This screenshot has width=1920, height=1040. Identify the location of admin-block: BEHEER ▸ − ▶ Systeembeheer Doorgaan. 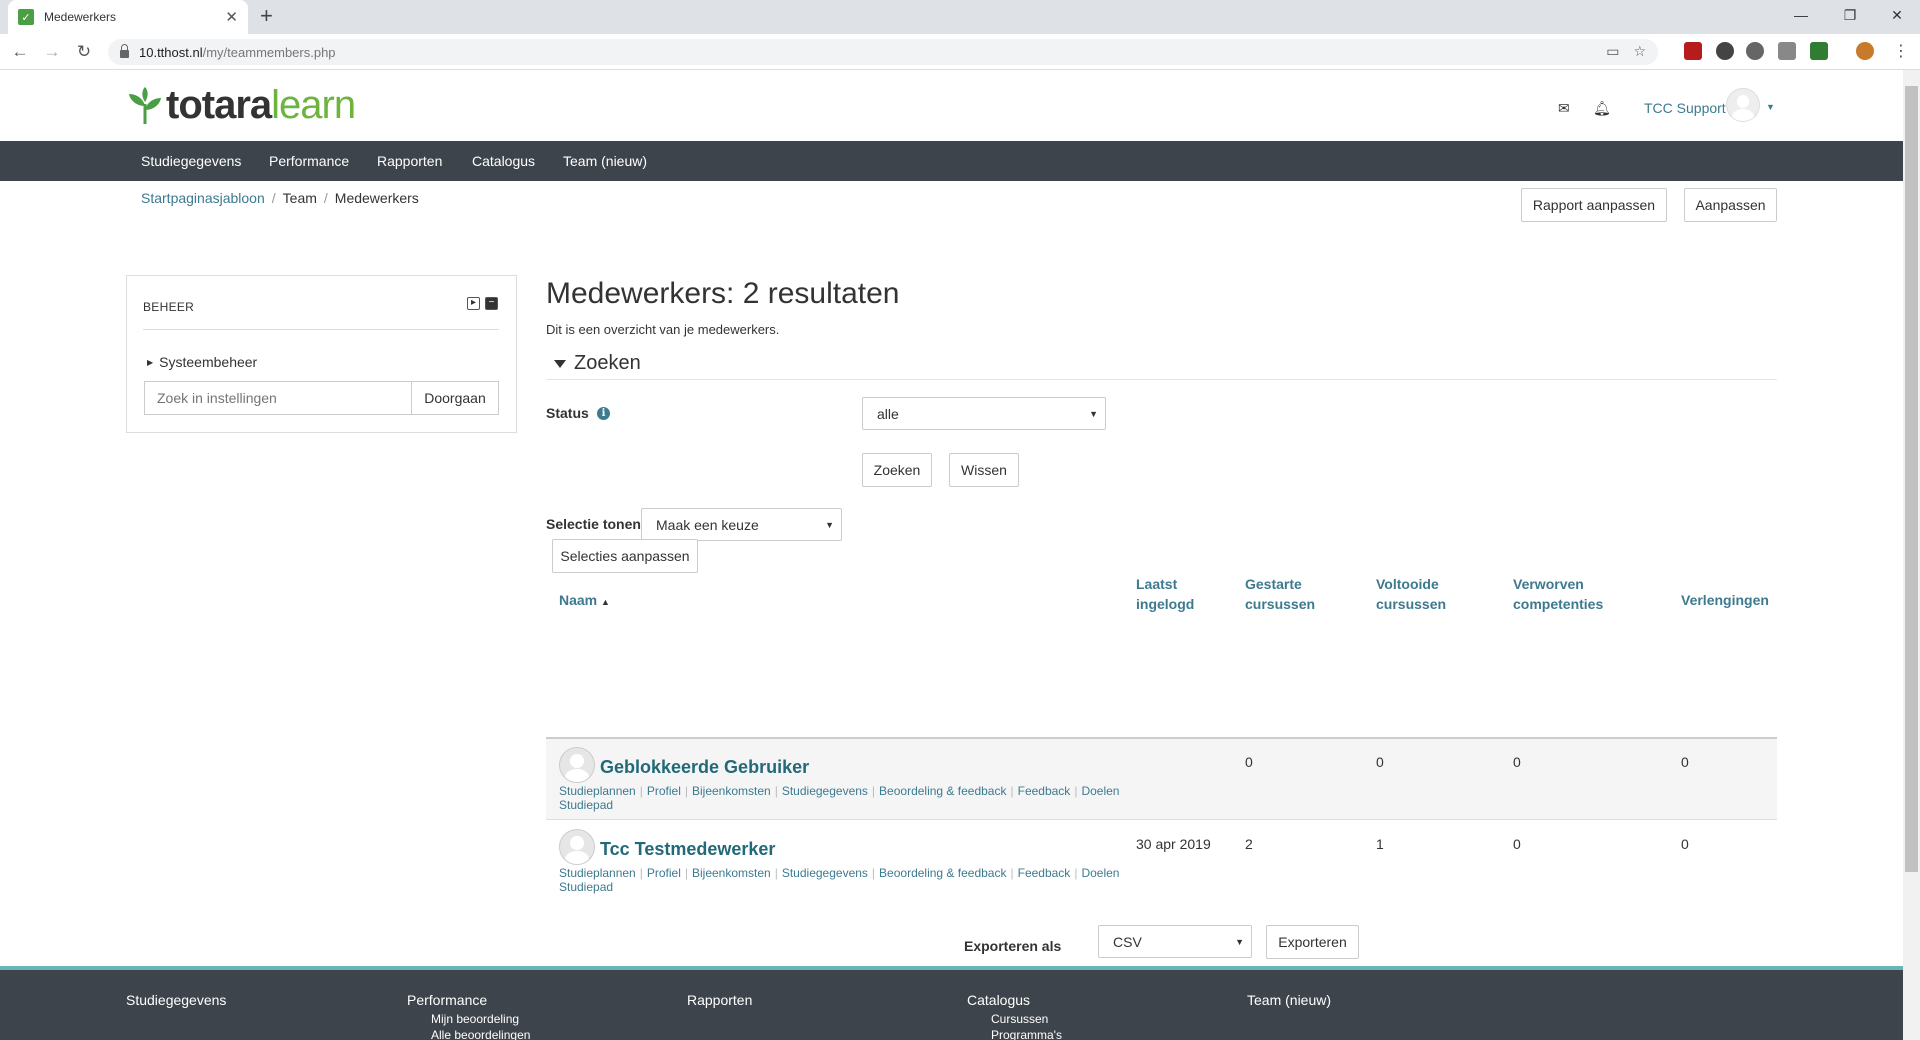
(321, 354).